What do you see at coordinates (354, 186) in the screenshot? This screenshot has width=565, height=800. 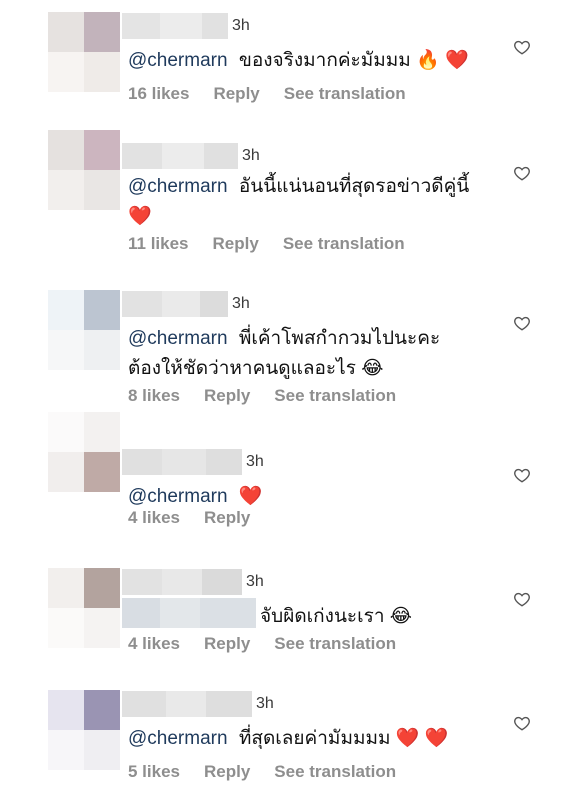 I see `comment-message: อันนี้แน่นอนที่สุดรอข่าวดีคู่นี้` at bounding box center [354, 186].